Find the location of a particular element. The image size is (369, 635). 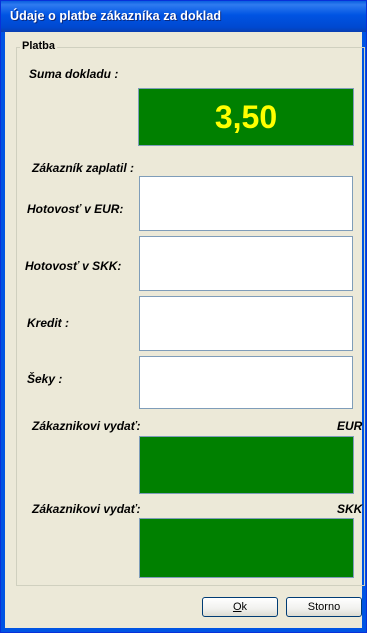

total-value: 3,50 is located at coordinates (246, 116).